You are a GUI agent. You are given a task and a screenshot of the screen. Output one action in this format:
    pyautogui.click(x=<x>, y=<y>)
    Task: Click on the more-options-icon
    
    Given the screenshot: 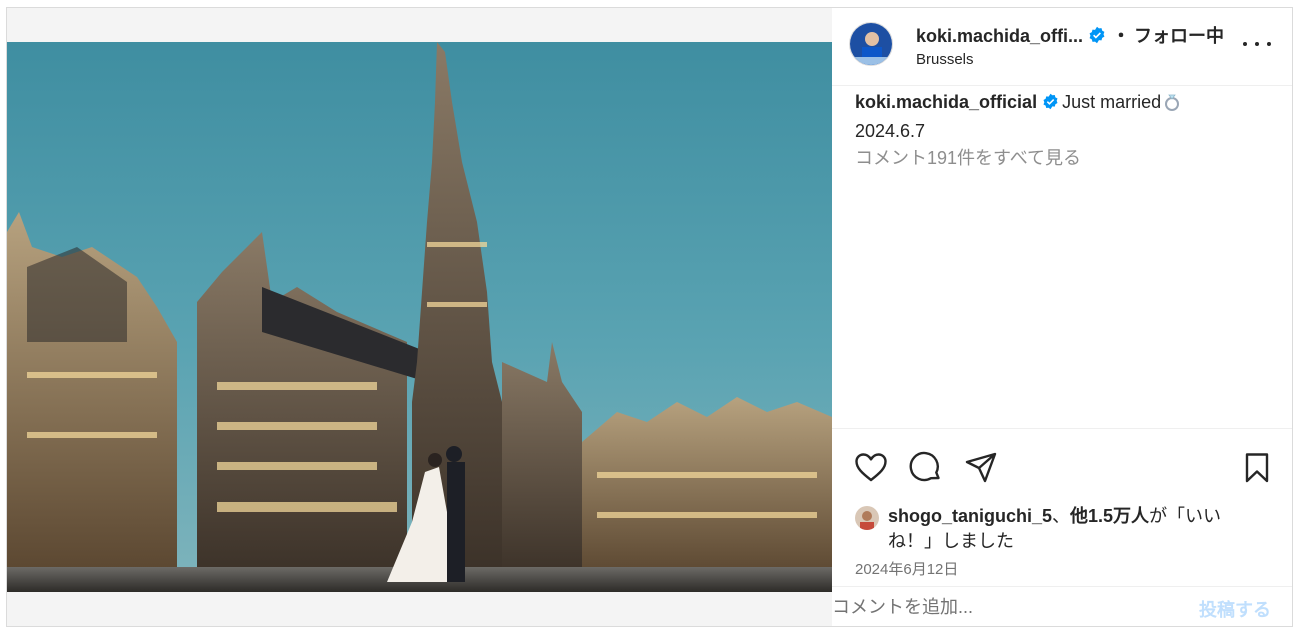 What is the action you would take?
    pyautogui.click(x=1257, y=44)
    